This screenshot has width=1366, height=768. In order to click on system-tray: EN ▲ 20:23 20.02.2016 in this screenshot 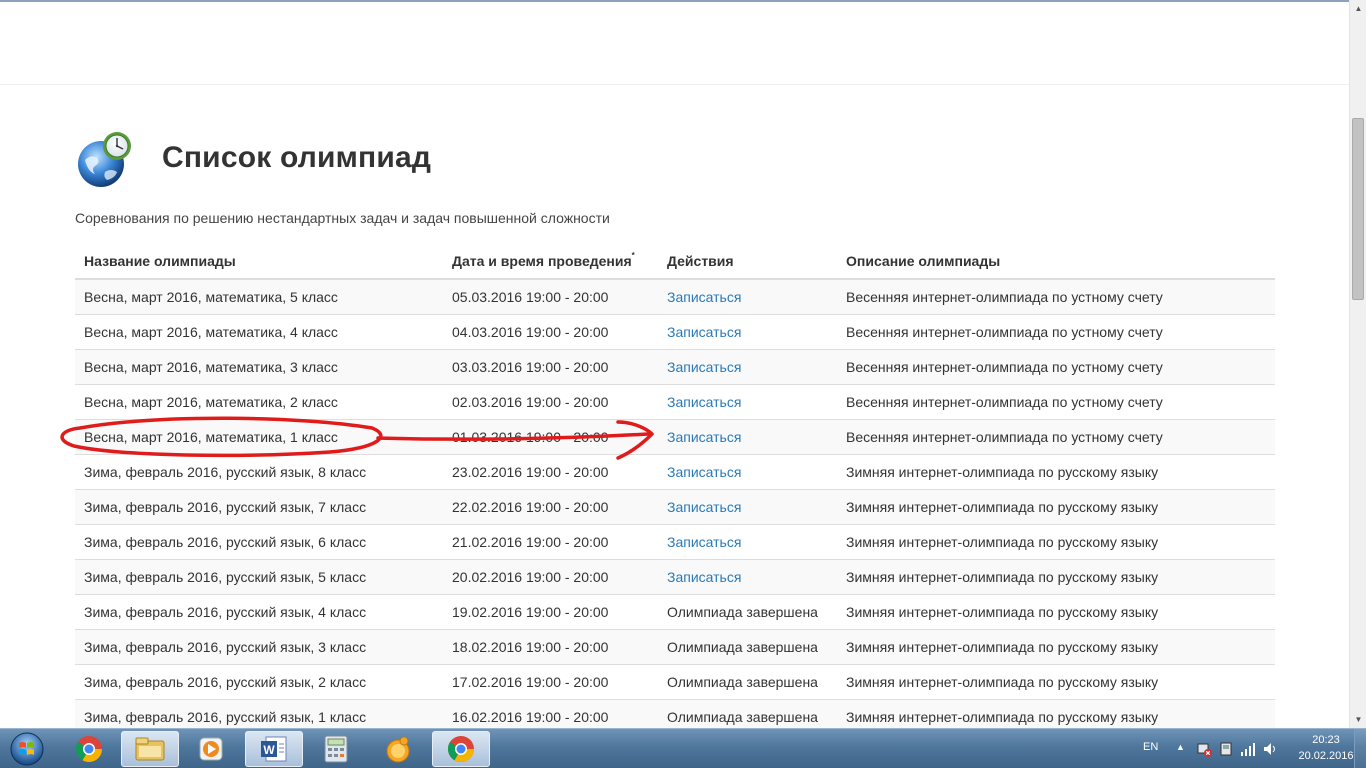, I will do `click(1241, 748)`.